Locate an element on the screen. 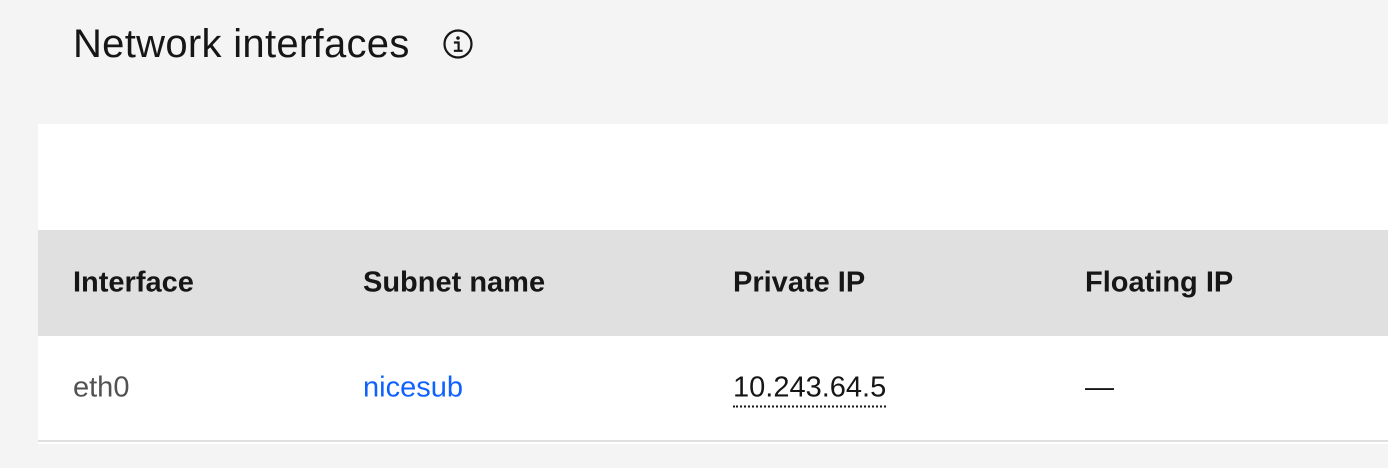 Image resolution: width=1388 pixels, height=468 pixels. information-icon-graphic is located at coordinates (458, 44).